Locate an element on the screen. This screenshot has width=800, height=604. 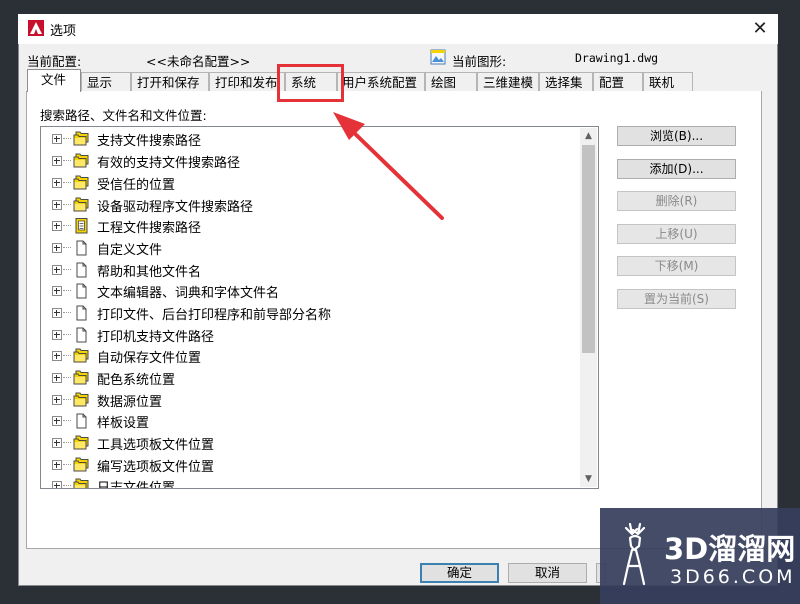
tab-drafting: 绘图 is located at coordinates (451, 82).